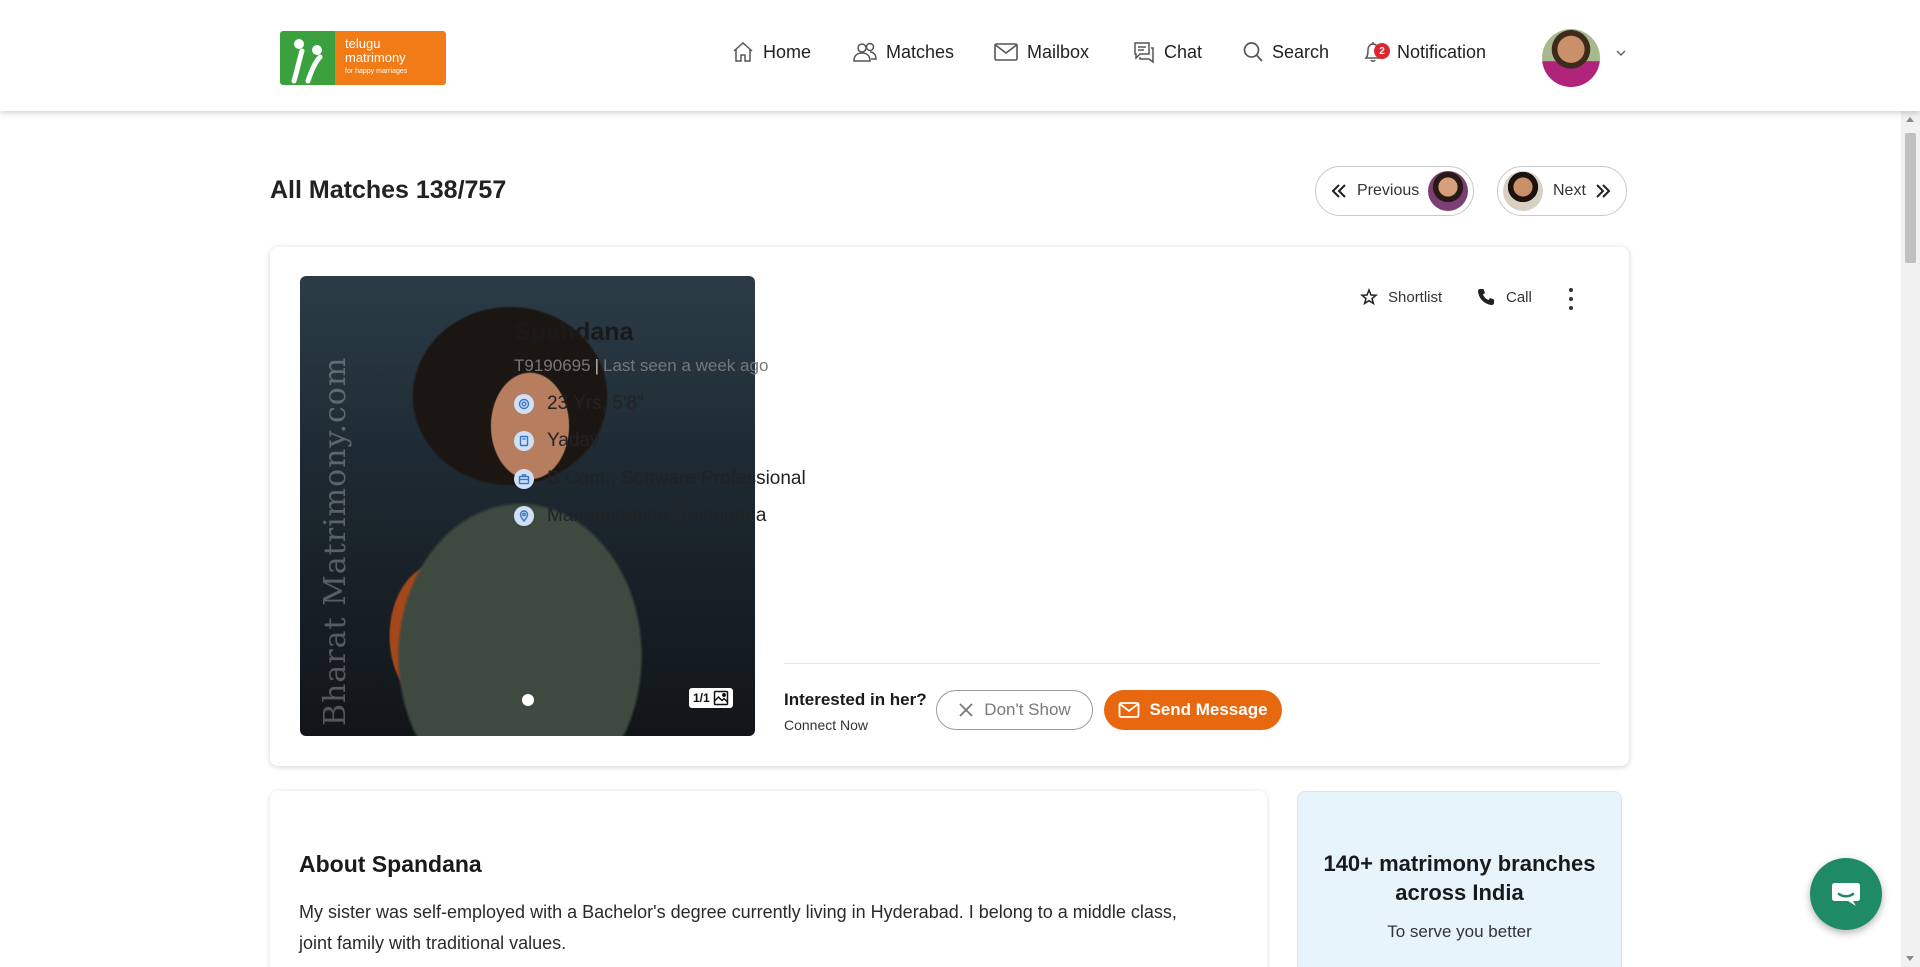  Describe the element at coordinates (388, 190) in the screenshot. I see `page-title: All Matches 138/757` at that location.